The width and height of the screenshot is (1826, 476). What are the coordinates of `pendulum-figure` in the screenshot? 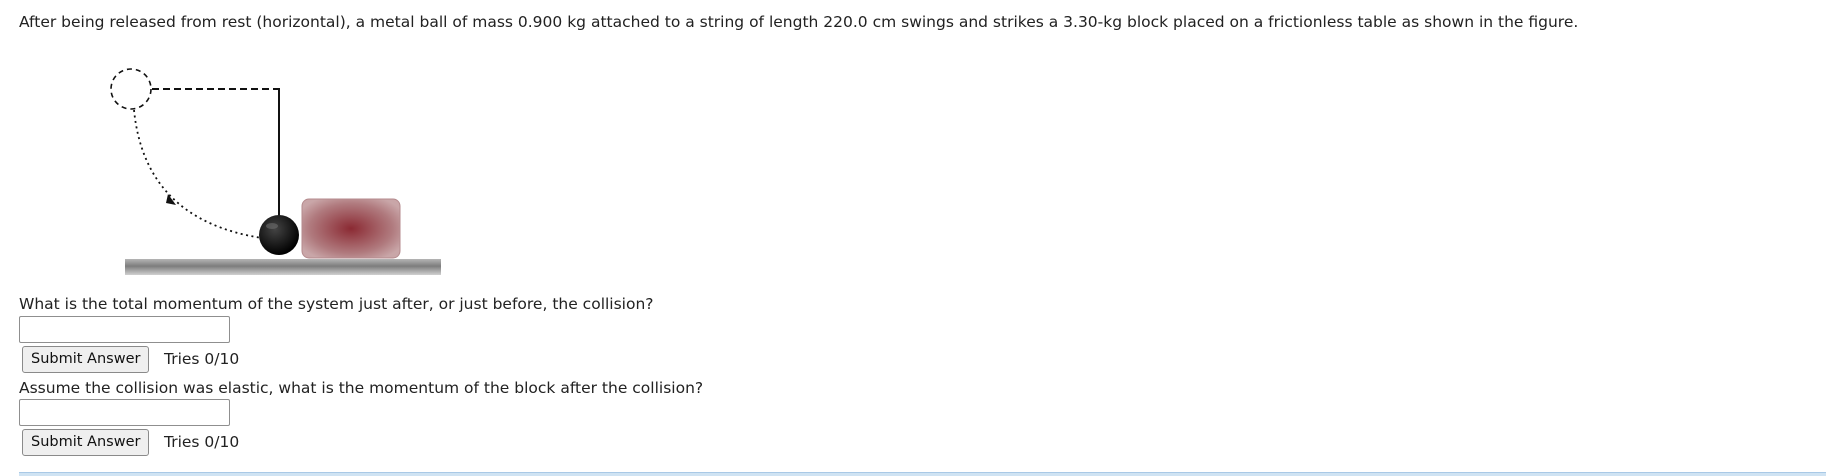 It's located at (275, 171).